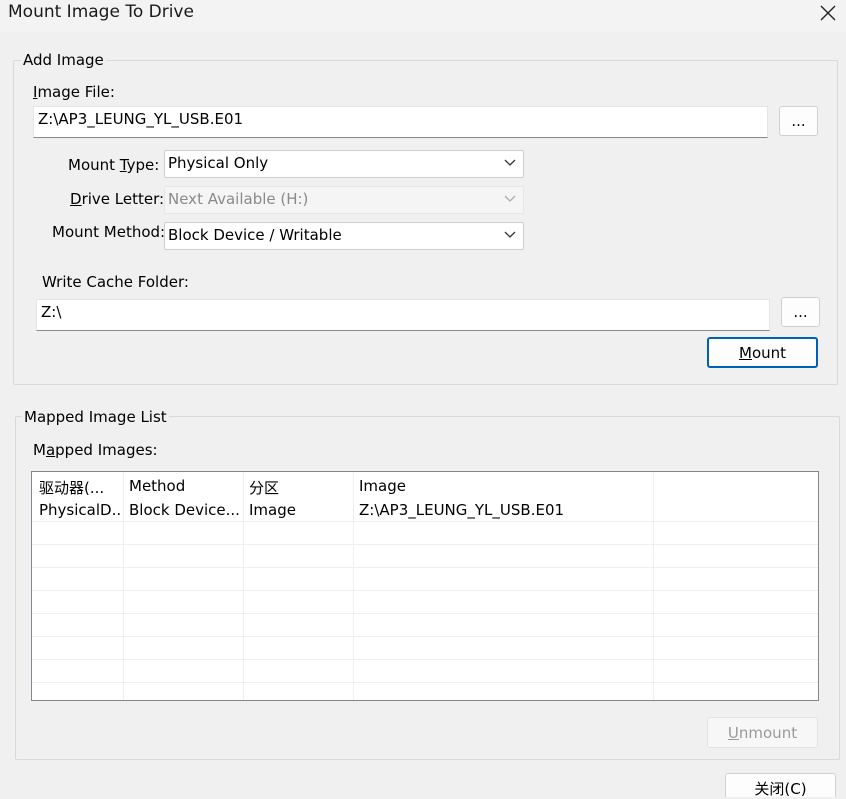 This screenshot has height=799, width=846. I want to click on mount-button: Mount, so click(762, 352).